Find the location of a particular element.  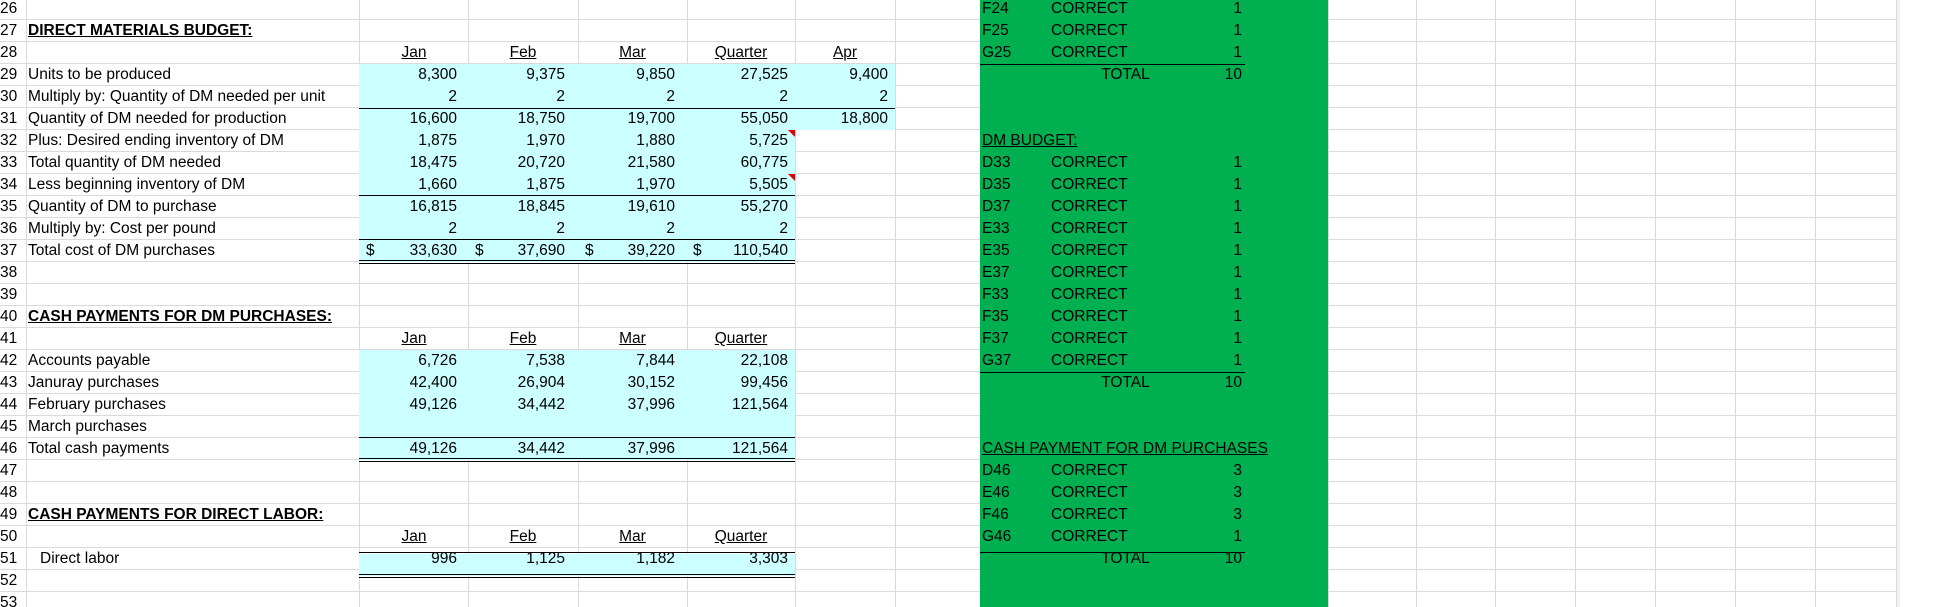

cash-dl-value: 1,125 is located at coordinates (519, 559).